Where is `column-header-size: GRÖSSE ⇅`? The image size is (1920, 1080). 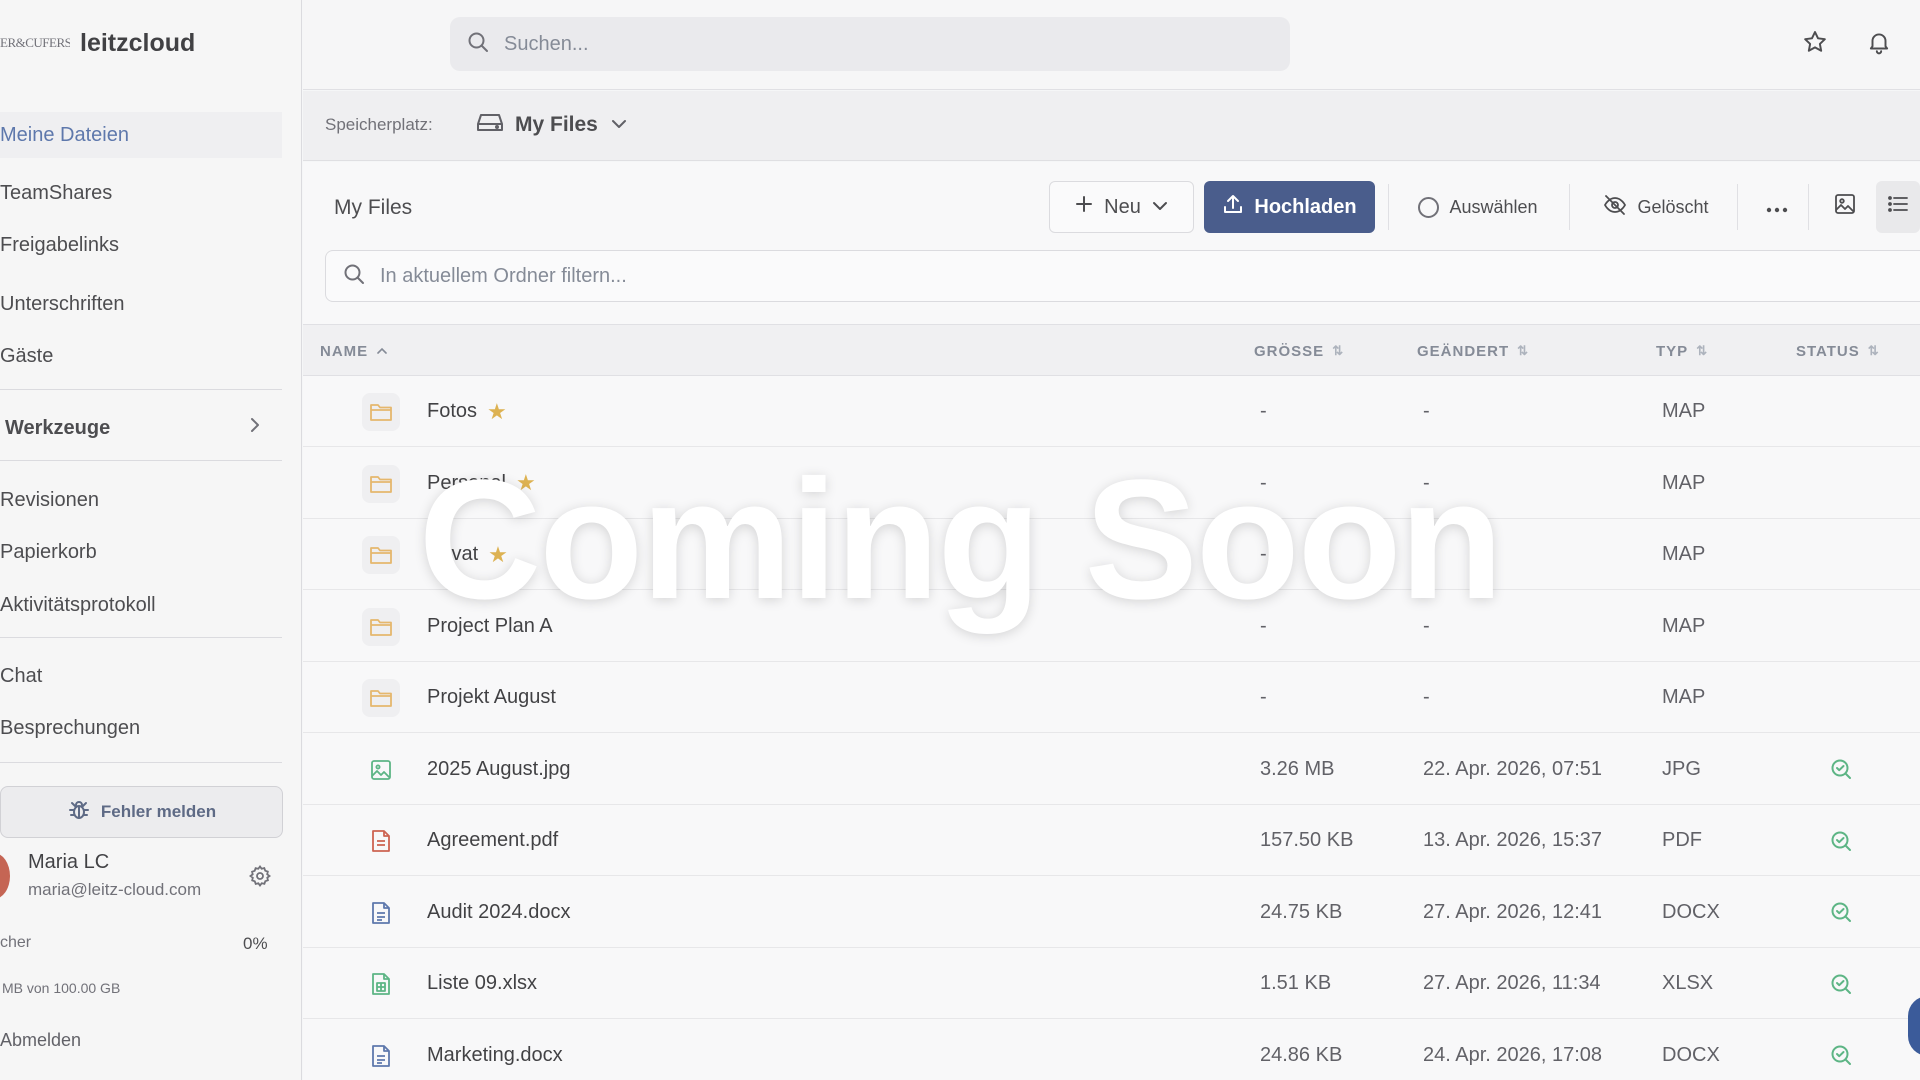 column-header-size: GRÖSSE ⇅ is located at coordinates (1298, 351).